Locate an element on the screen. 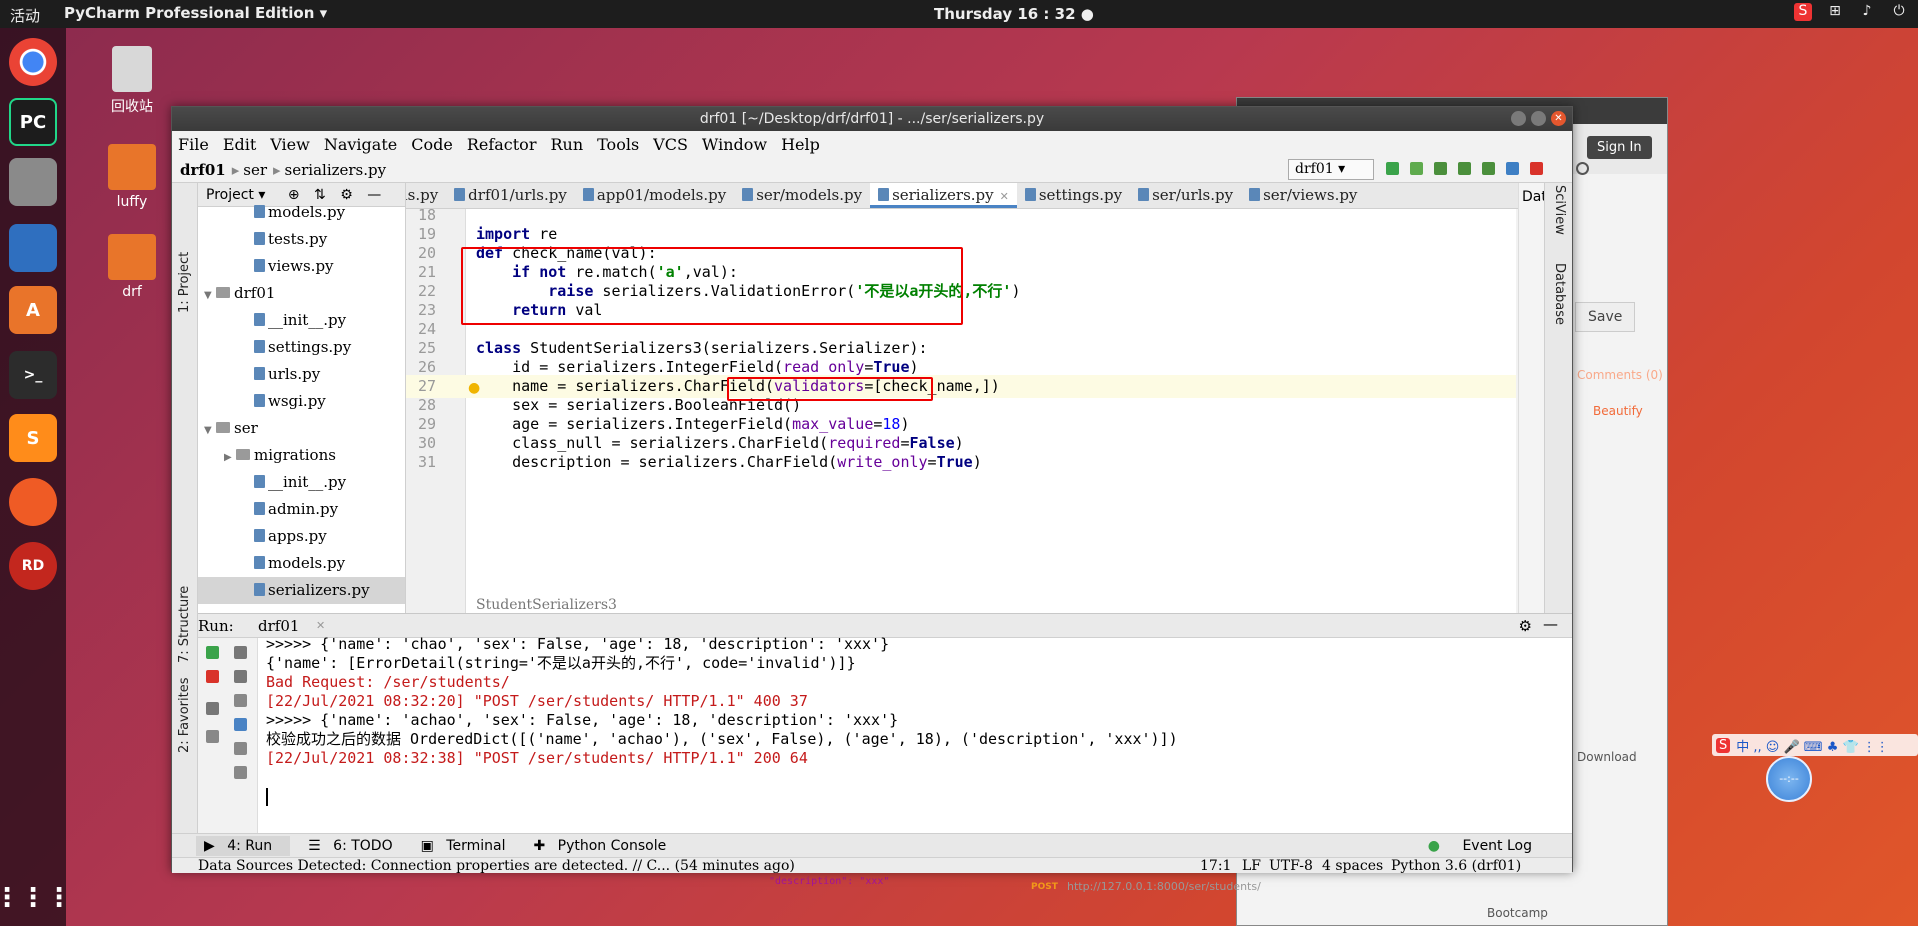 The width and height of the screenshot is (1918, 926). interpreter: Python 3.6 (drf01) is located at coordinates (1456, 866).